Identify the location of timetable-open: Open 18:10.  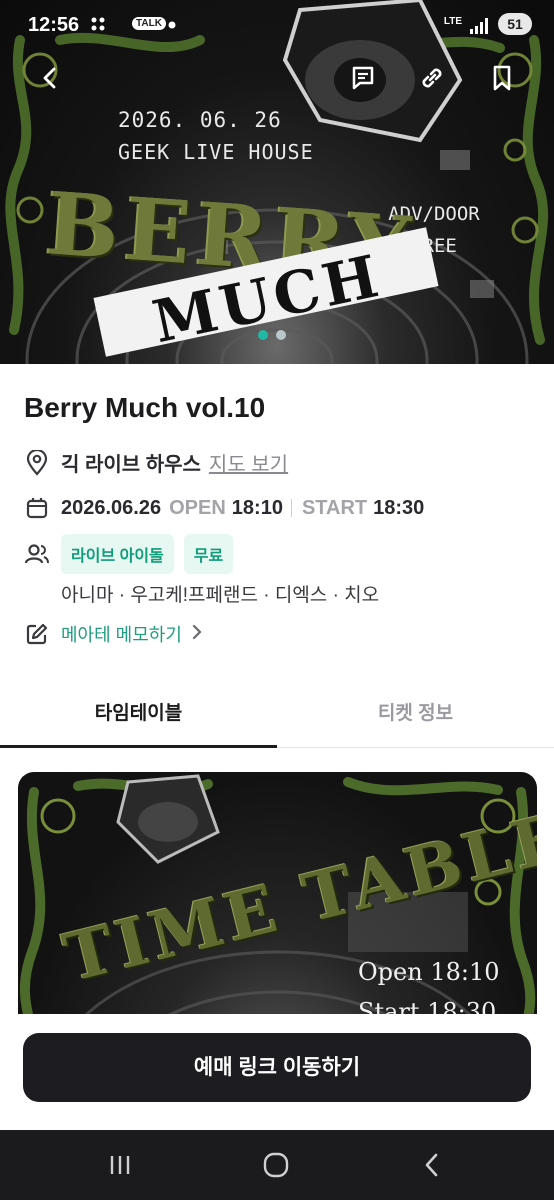
(429, 972).